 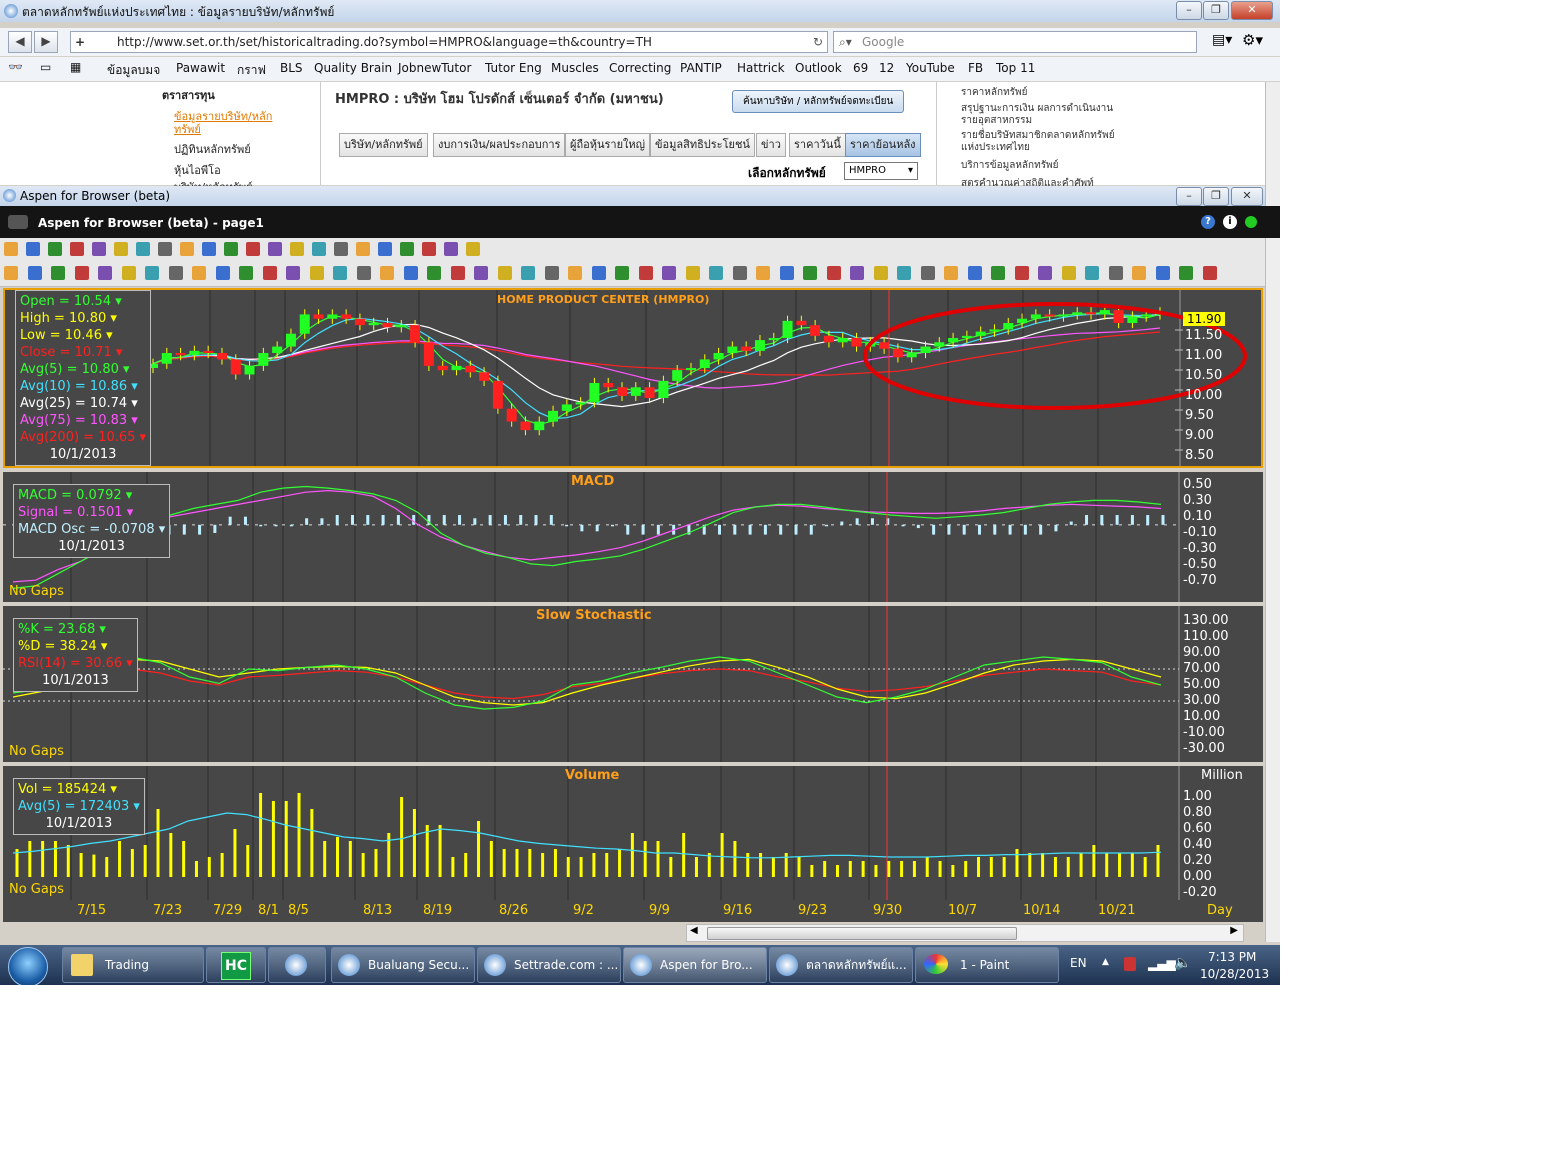 I want to click on scroll-left-icon: ◀, so click(x=694, y=930).